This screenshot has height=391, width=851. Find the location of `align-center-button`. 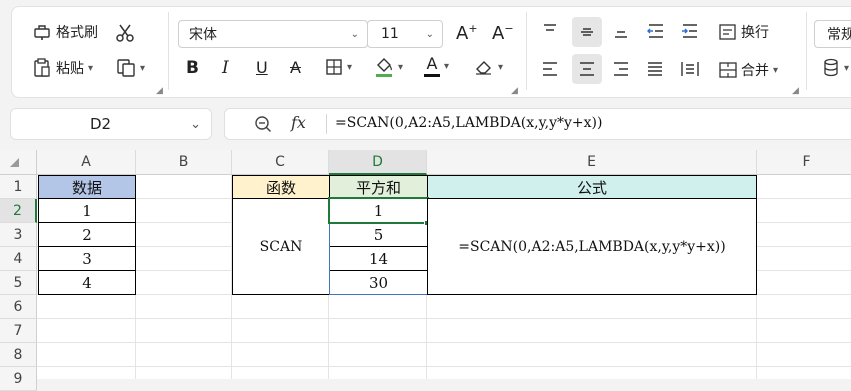

align-center-button is located at coordinates (587, 69).